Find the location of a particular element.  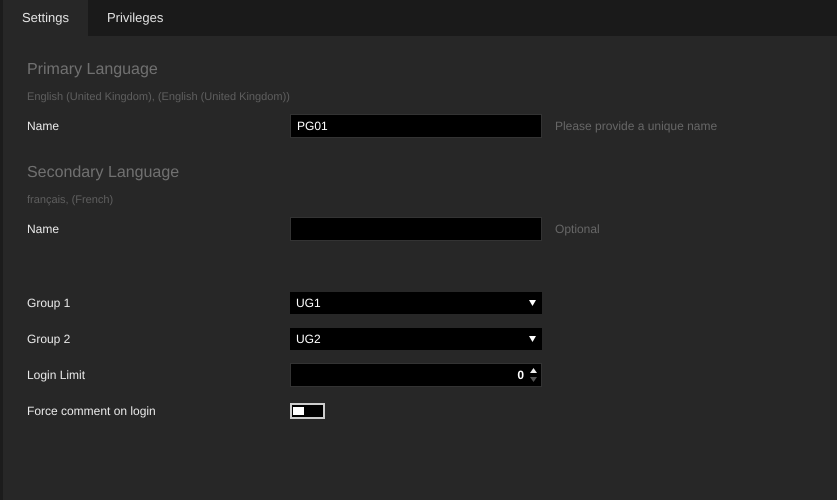

field-label: Login Limit is located at coordinates (56, 375).